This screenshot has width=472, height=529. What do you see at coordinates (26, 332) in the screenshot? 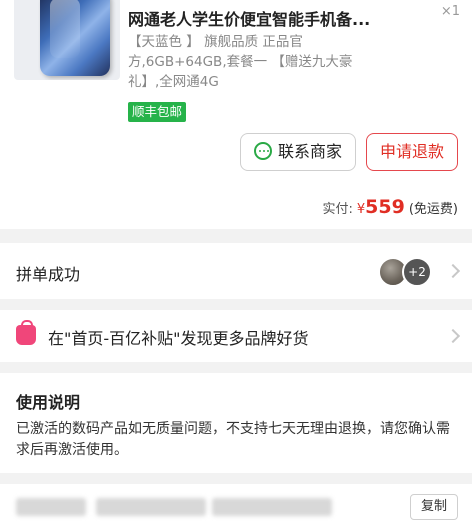
I see `shopping-bag-icon` at bounding box center [26, 332].